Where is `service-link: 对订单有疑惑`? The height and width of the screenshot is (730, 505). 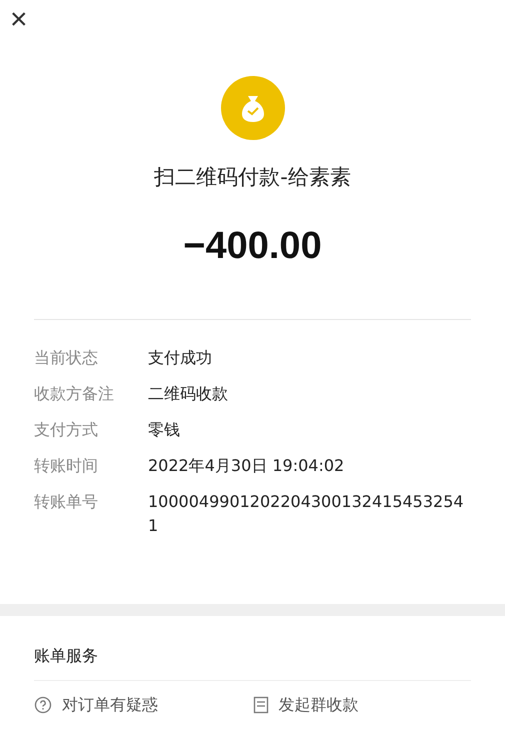
service-link: 对订单有疑惑 is located at coordinates (143, 704).